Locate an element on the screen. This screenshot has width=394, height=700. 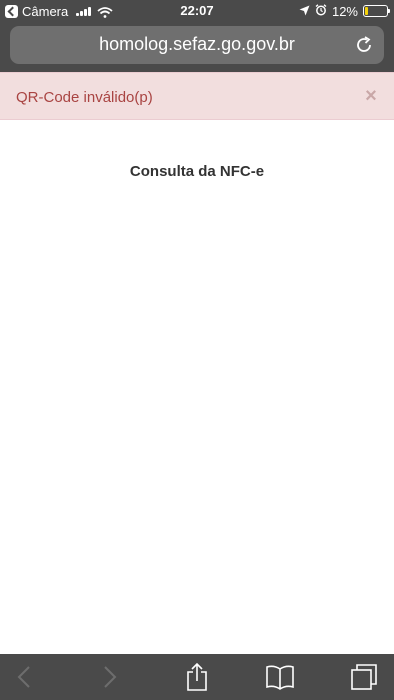
battery-percent: 12% is located at coordinates (344, 11).